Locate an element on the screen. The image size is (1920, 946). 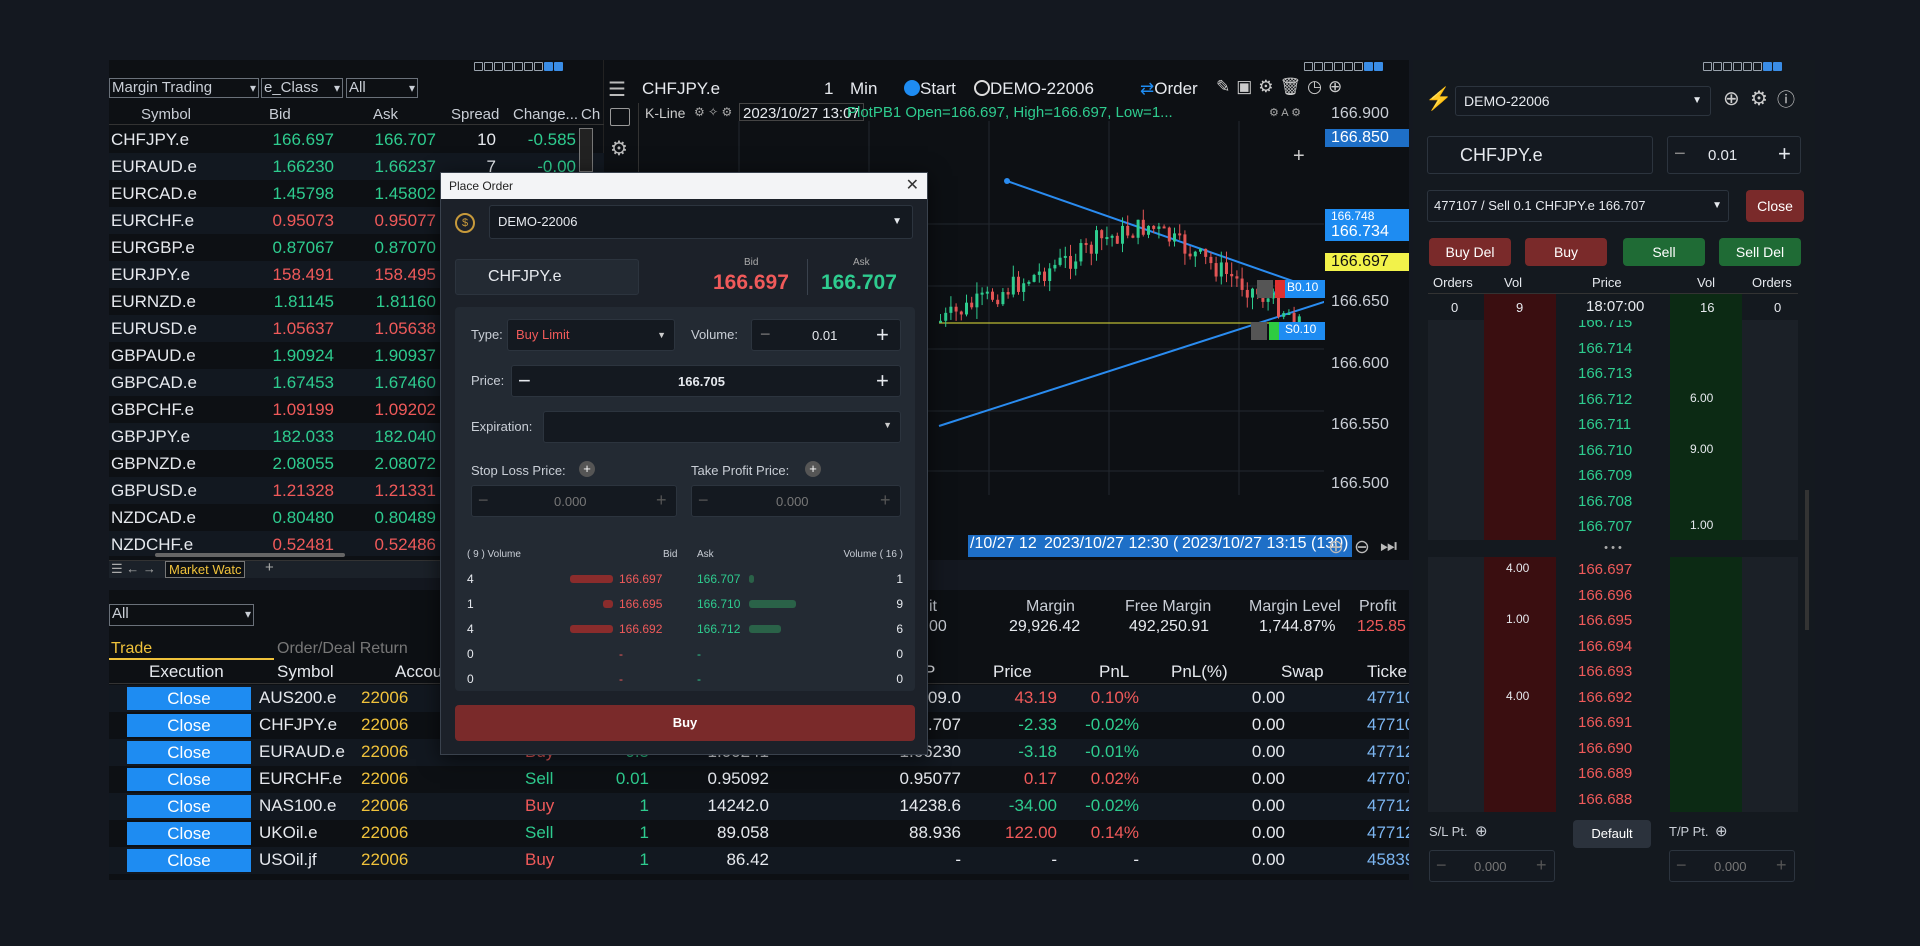
tab-trade: Trade is located at coordinates (131, 649).